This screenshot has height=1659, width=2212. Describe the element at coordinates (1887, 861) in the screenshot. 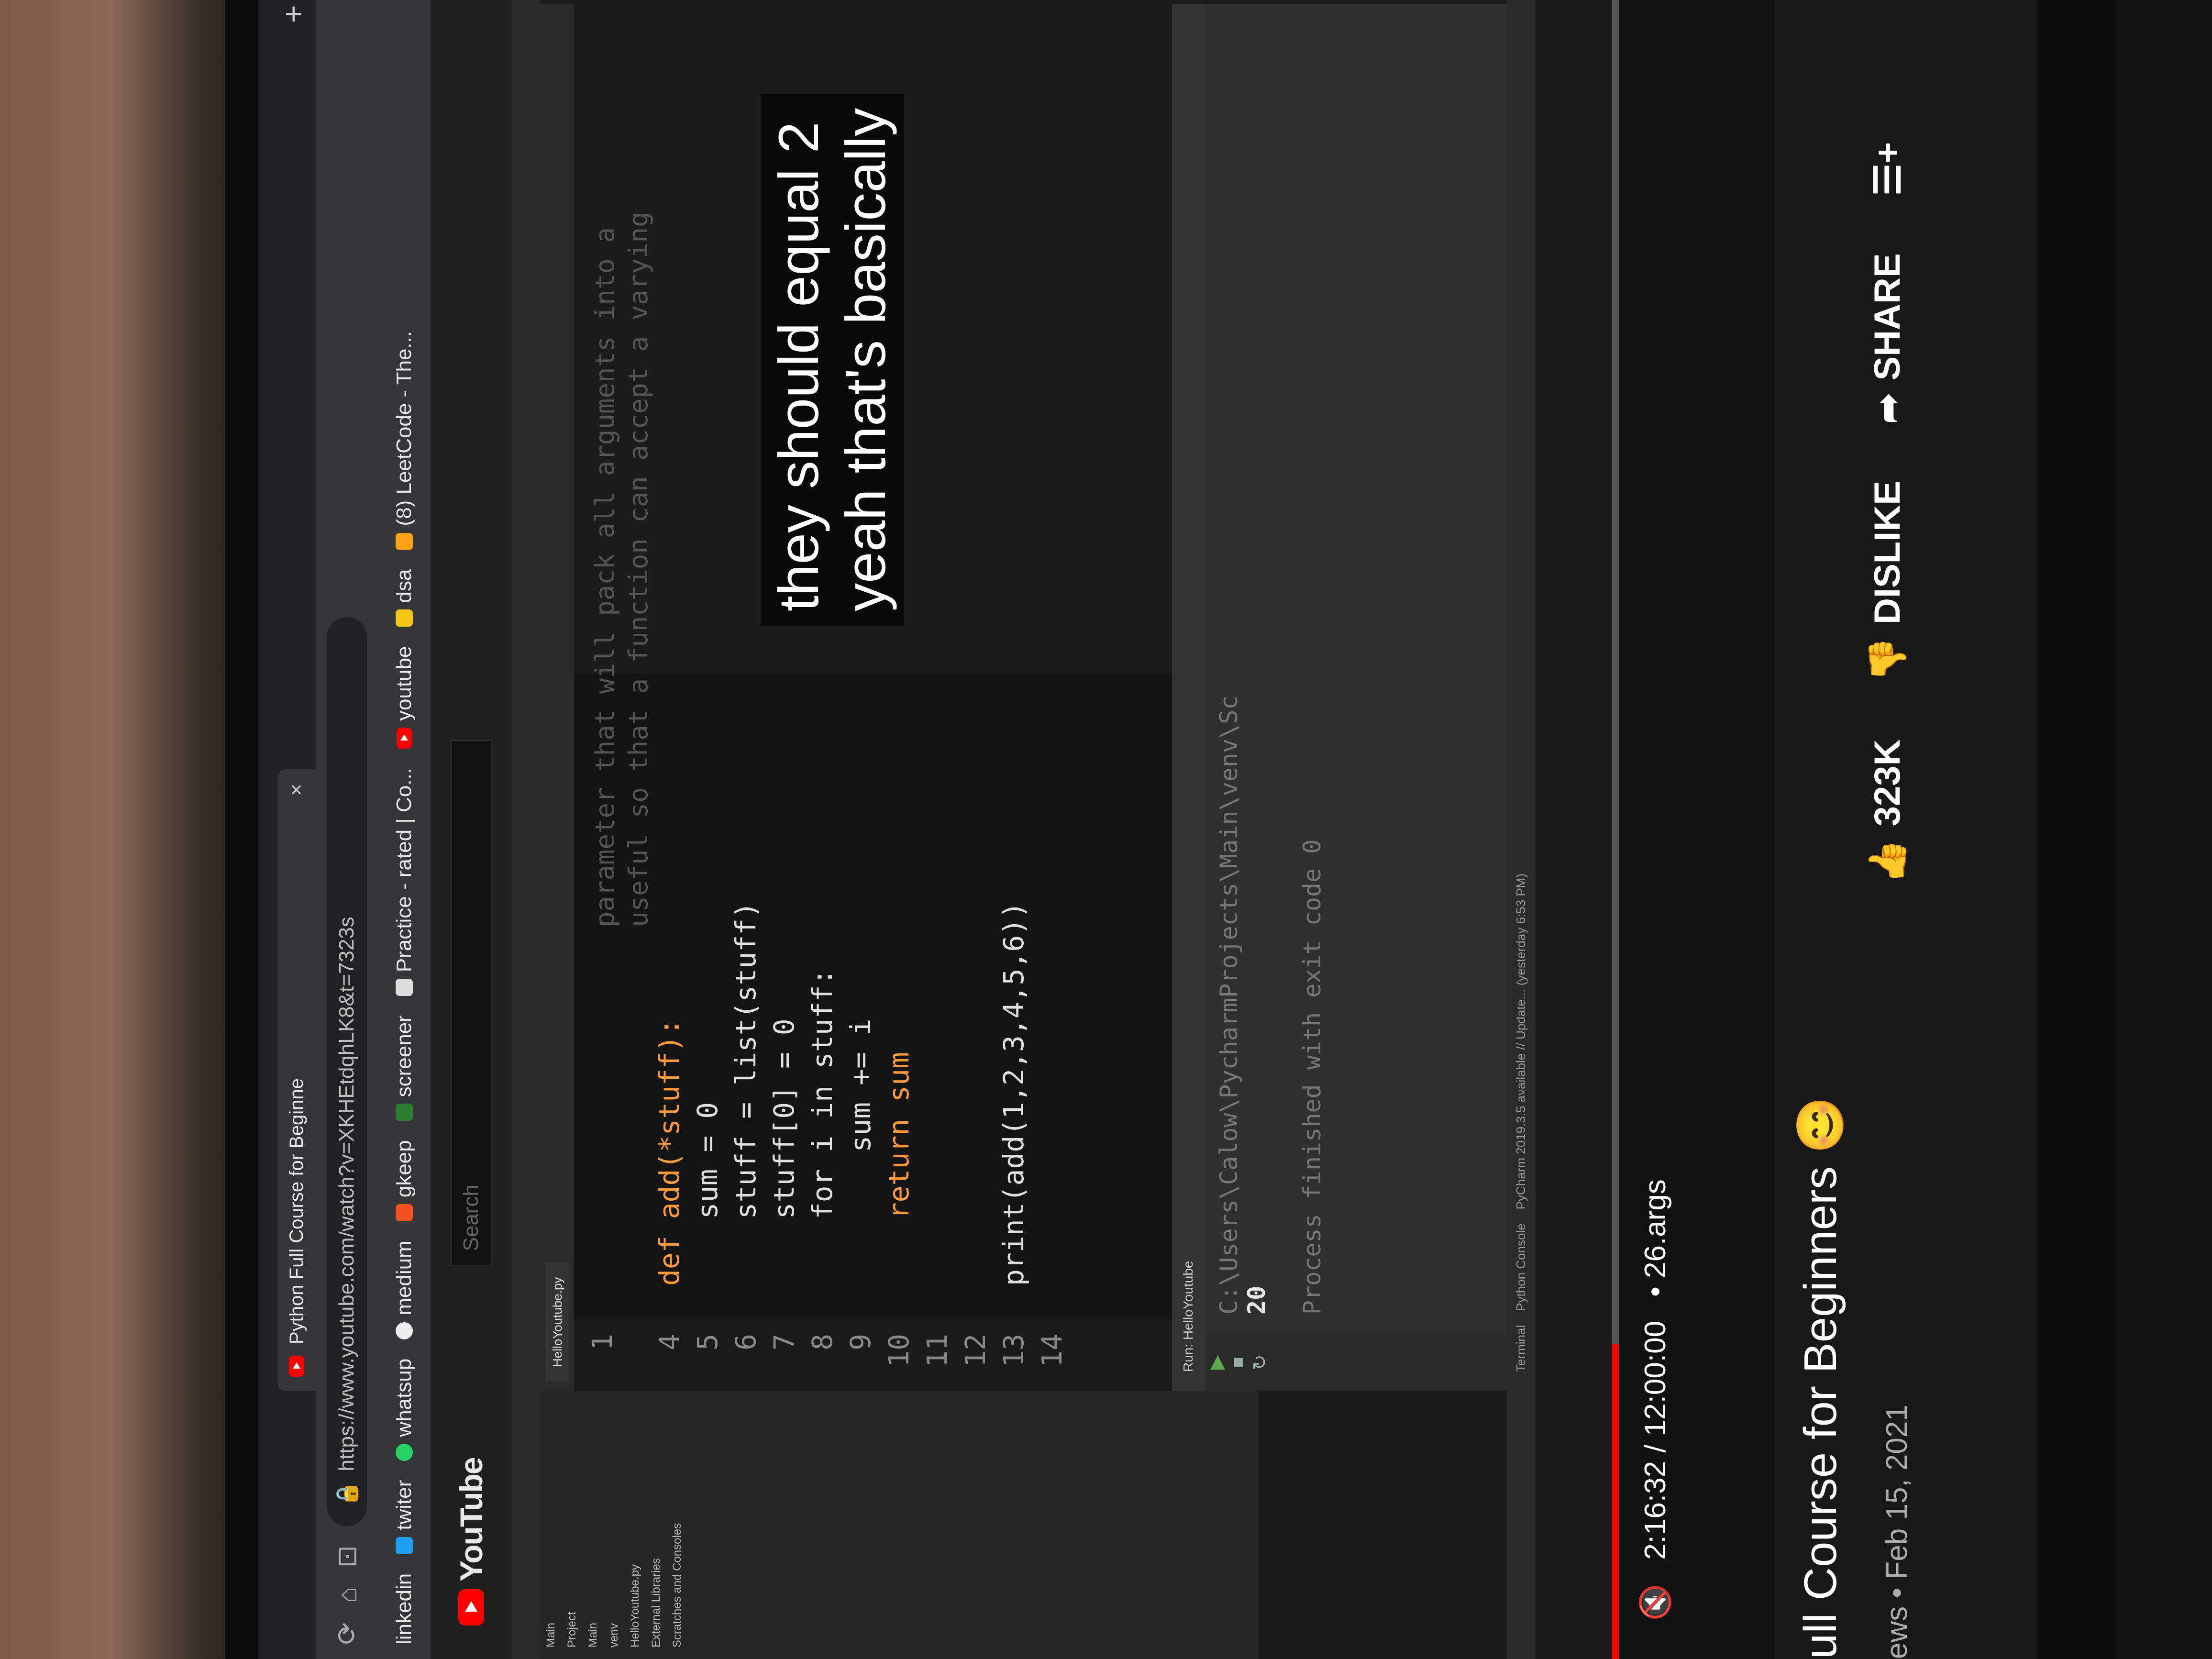

I see `thumbs-up-icon: 👍` at that location.